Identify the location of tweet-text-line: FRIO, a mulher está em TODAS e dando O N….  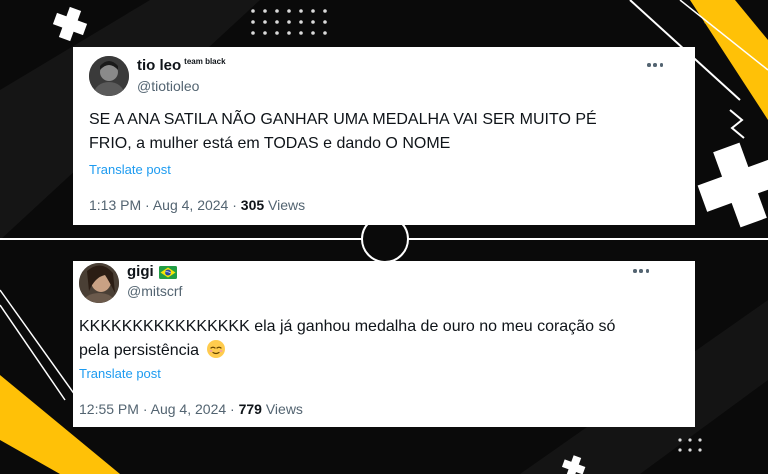
(270, 143).